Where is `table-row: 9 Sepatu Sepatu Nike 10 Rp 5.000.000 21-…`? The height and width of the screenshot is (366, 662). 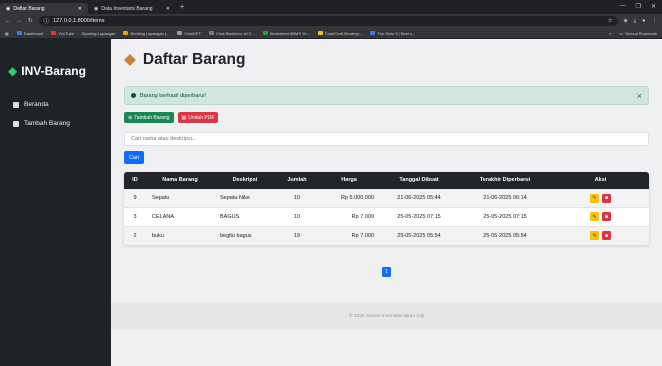 table-row: 9 Sepatu Sepatu Nike 10 Rp 5.000.000 21-… is located at coordinates (386, 198).